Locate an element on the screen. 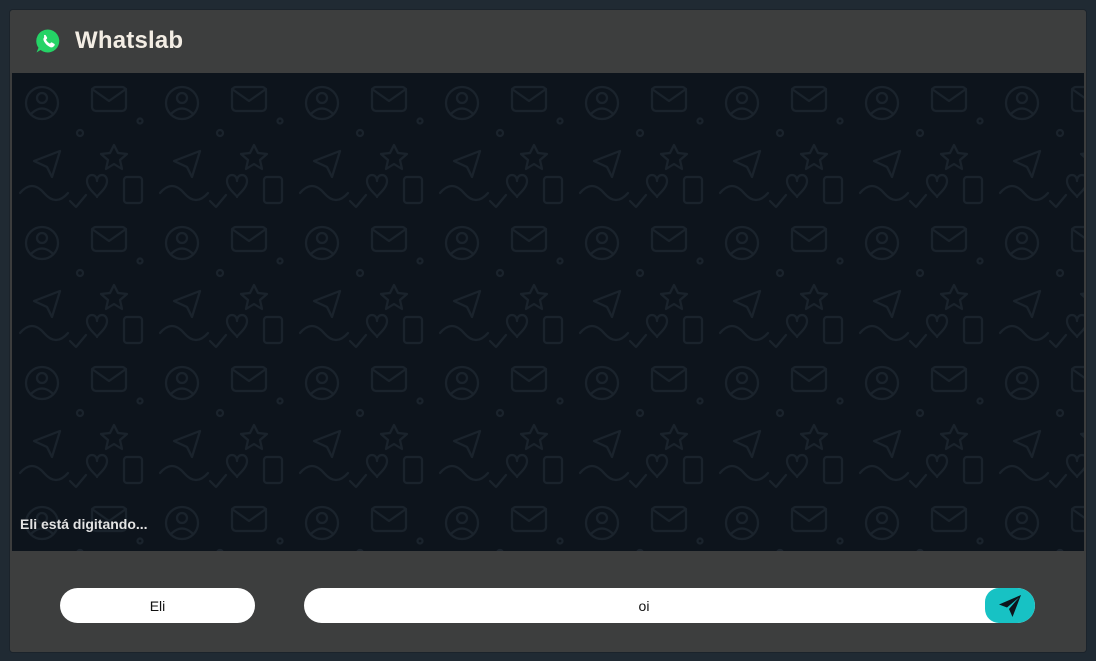  send-button is located at coordinates (1010, 605).